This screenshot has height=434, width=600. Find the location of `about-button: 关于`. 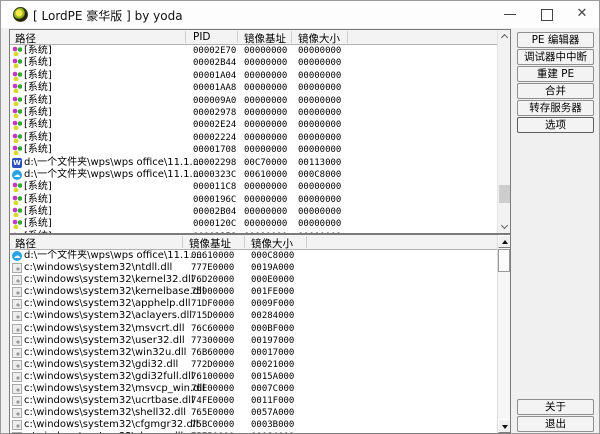

about-button: 关于 is located at coordinates (555, 407).